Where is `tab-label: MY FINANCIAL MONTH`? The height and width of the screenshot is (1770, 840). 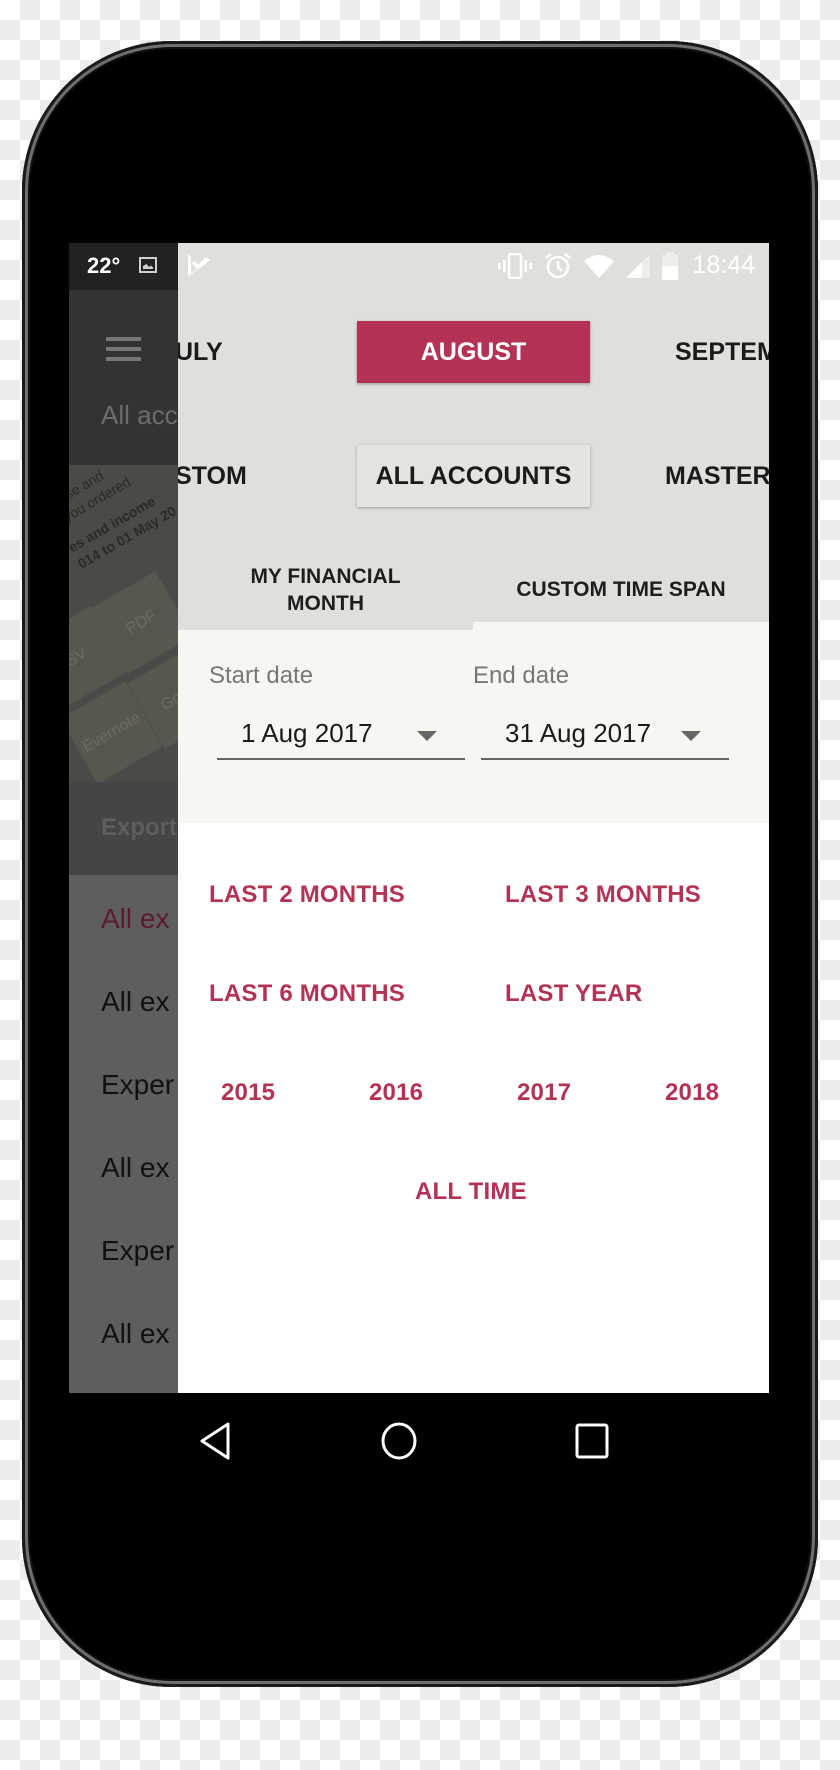 tab-label: MY FINANCIAL MONTH is located at coordinates (325, 589).